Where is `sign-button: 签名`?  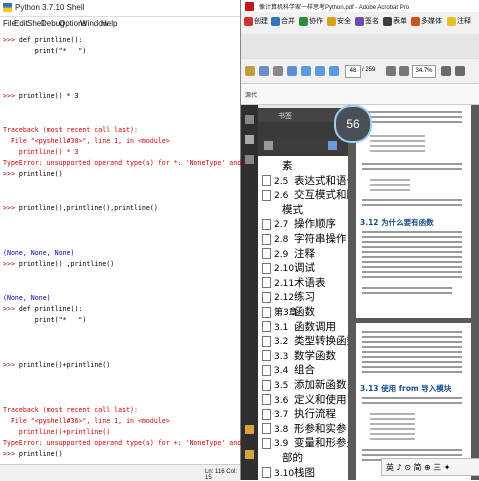 sign-button: 签名 is located at coordinates (367, 23).